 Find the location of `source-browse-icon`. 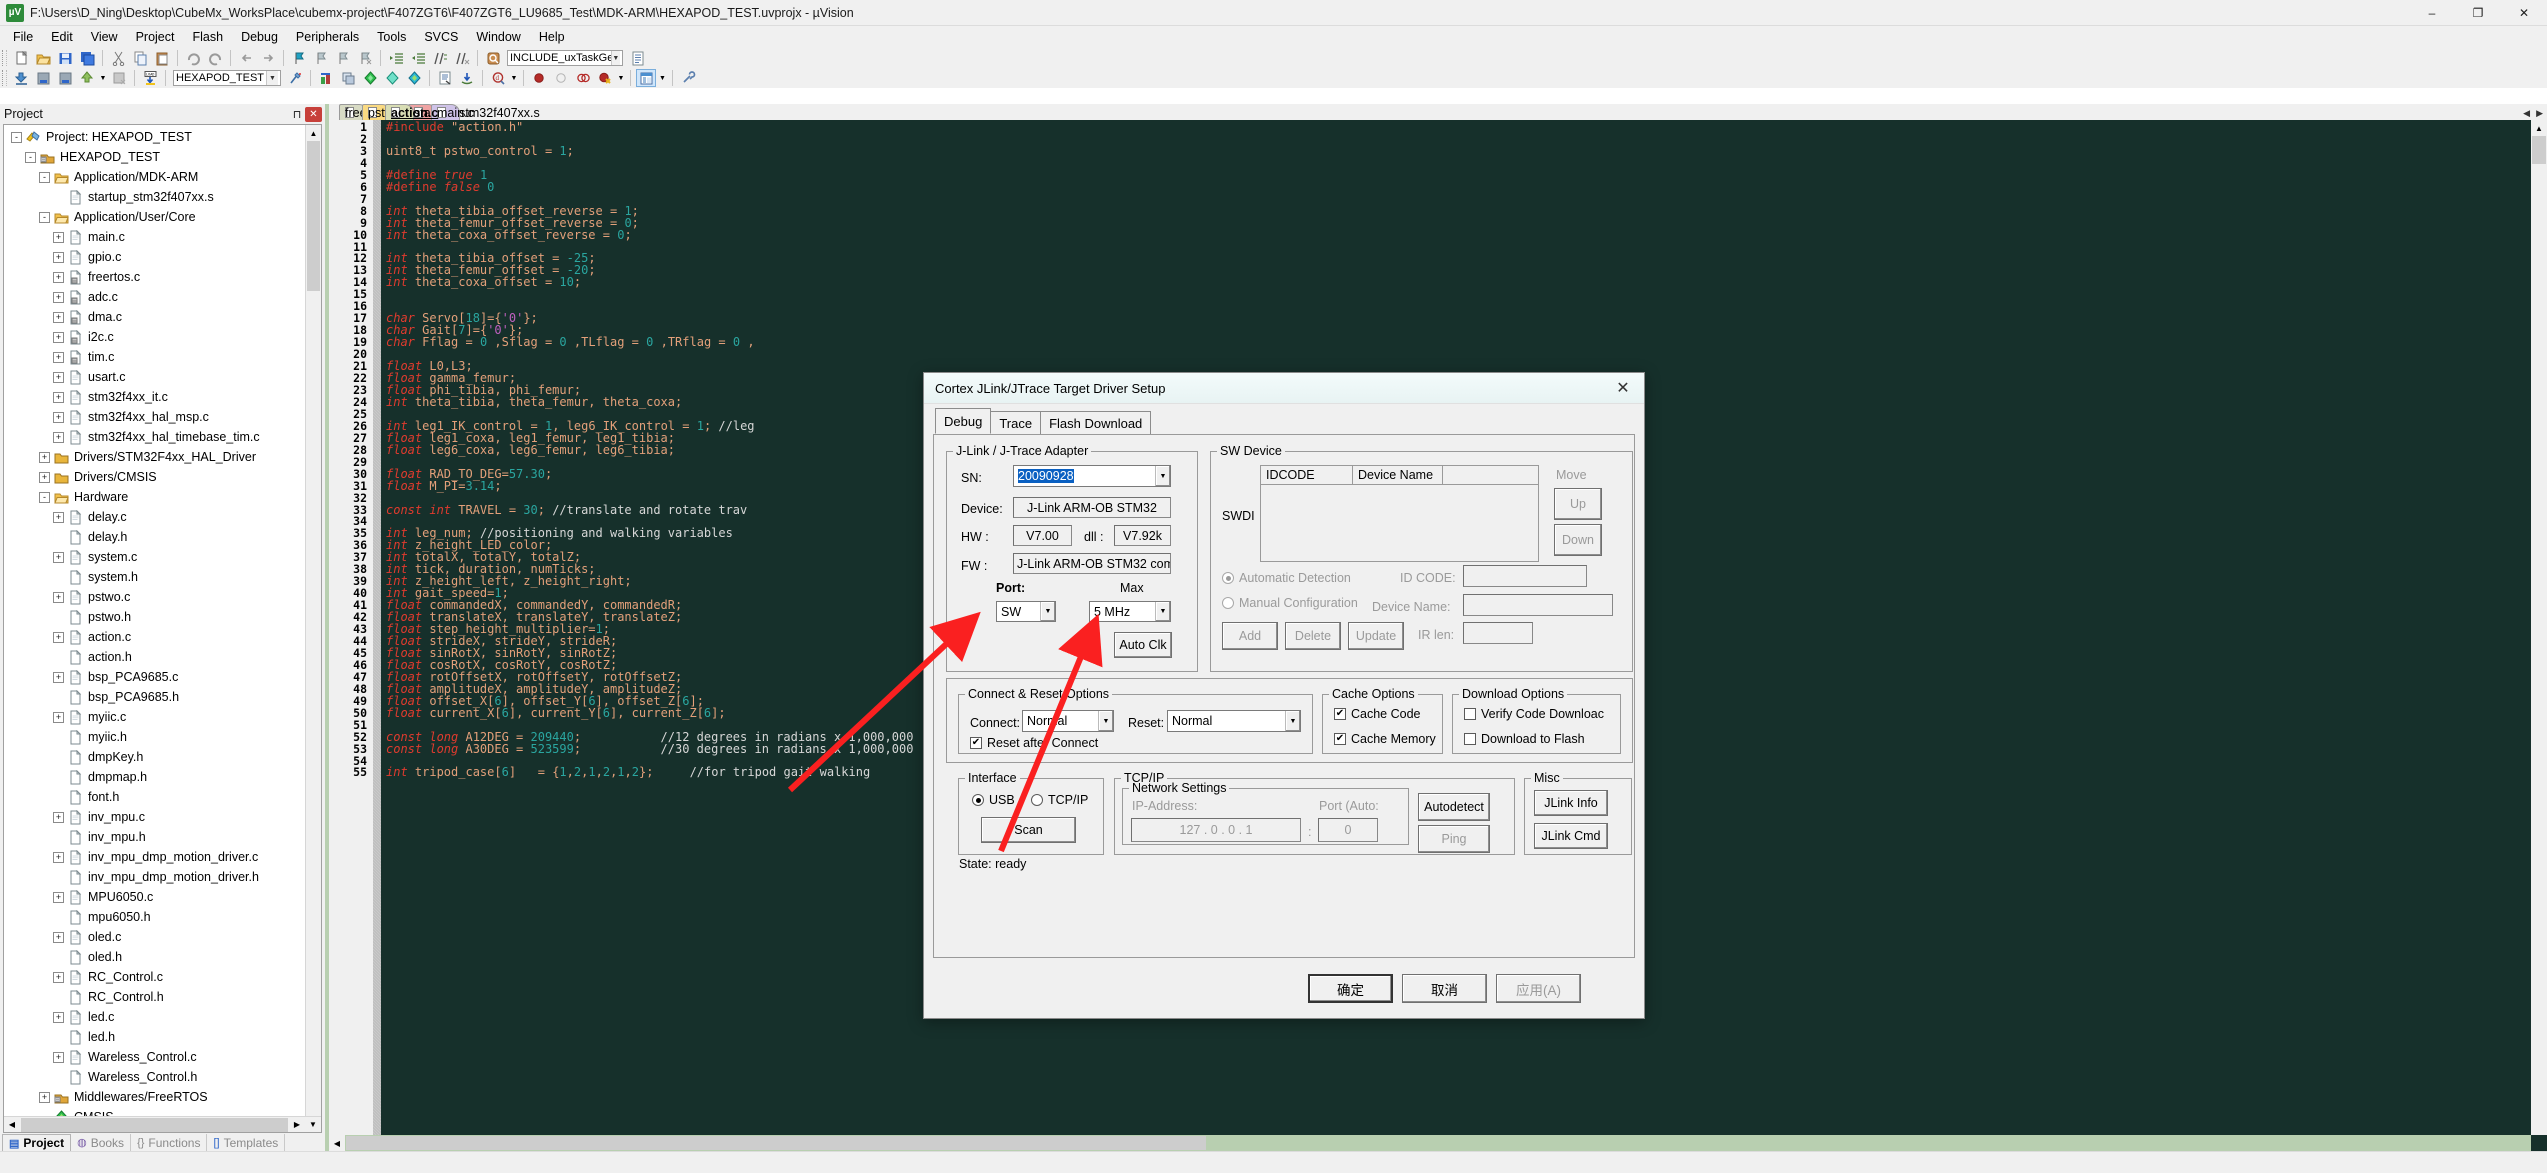

source-browse-icon is located at coordinates (445, 78).